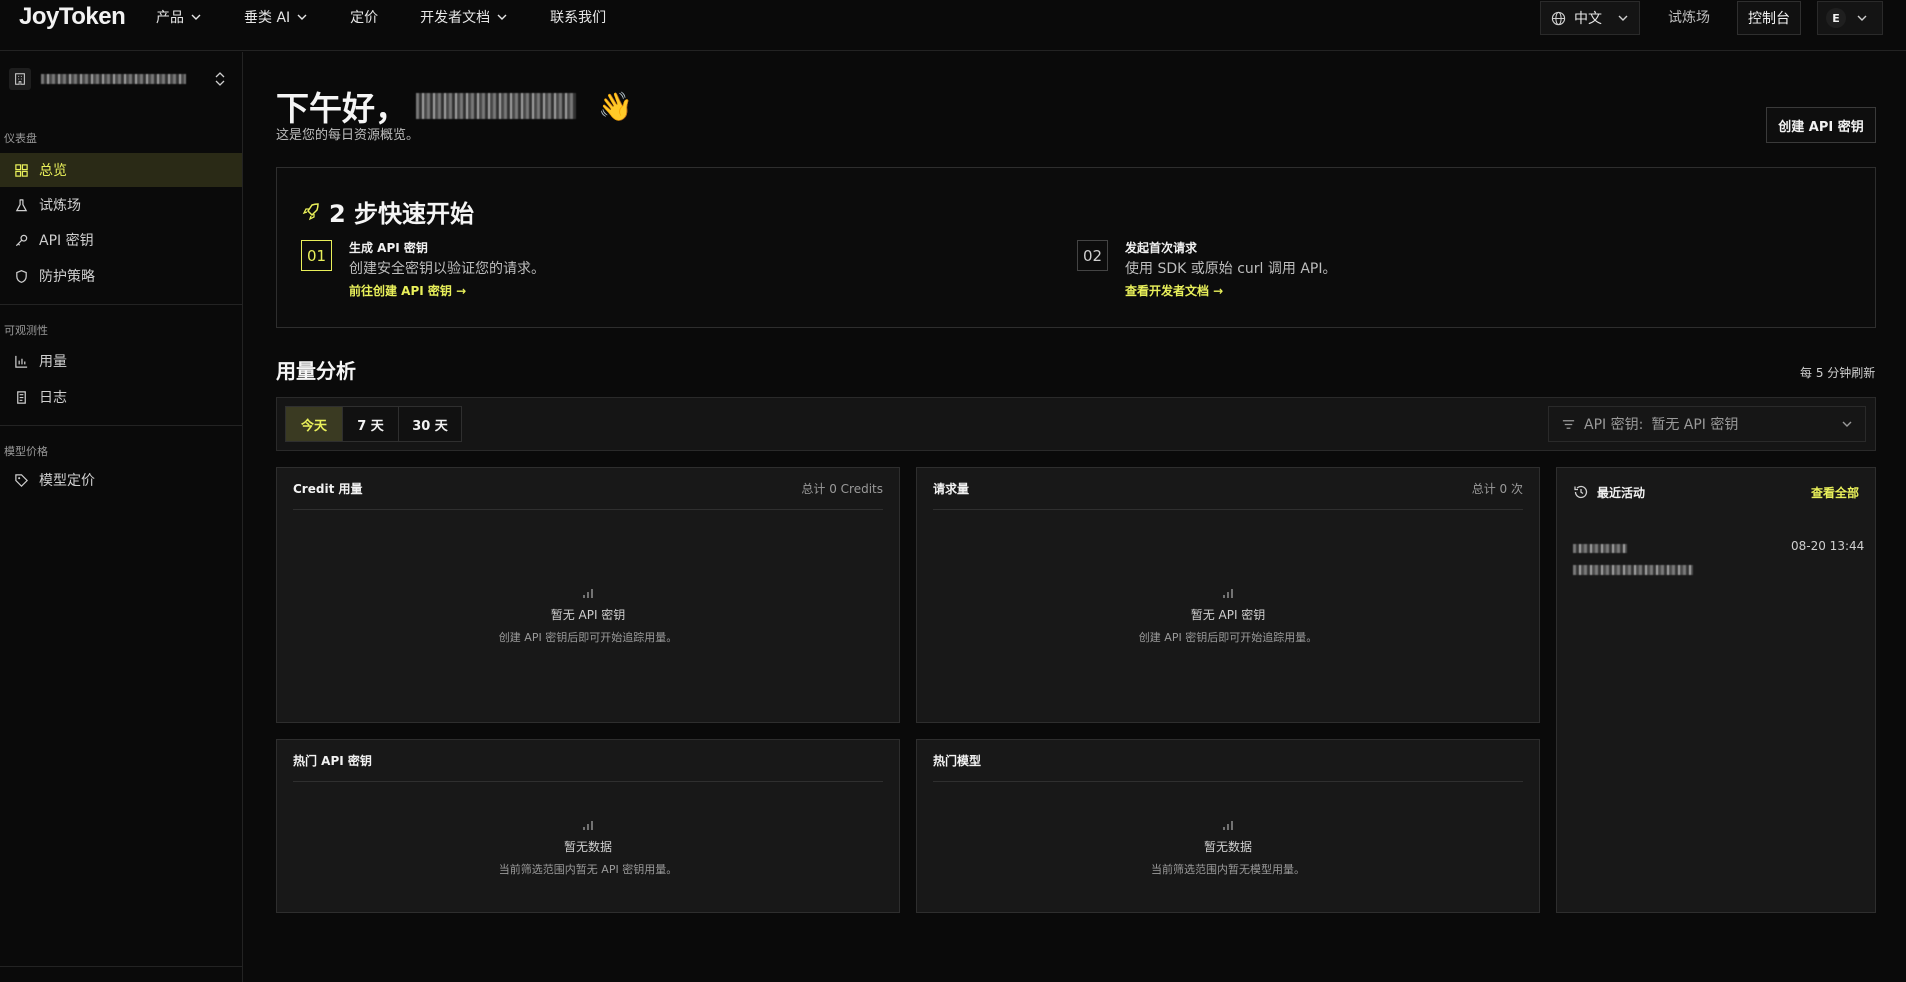  Describe the element at coordinates (1568, 424) in the screenshot. I see `filter-icon` at that location.